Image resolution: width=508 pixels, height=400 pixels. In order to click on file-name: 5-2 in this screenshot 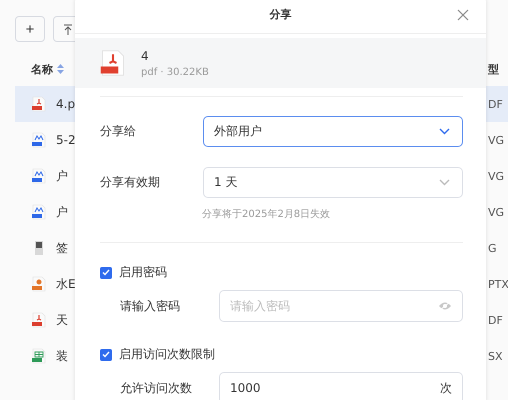, I will do `click(66, 140)`.